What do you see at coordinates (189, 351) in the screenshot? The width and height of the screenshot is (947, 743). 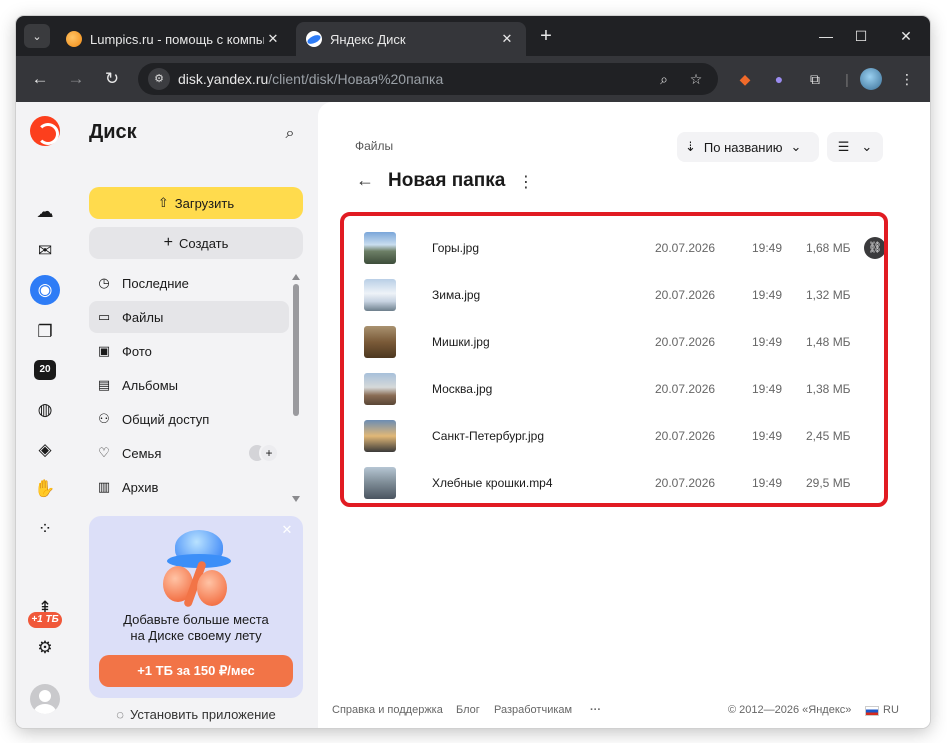 I see `sidebar-item-photo: ▣ Фото` at bounding box center [189, 351].